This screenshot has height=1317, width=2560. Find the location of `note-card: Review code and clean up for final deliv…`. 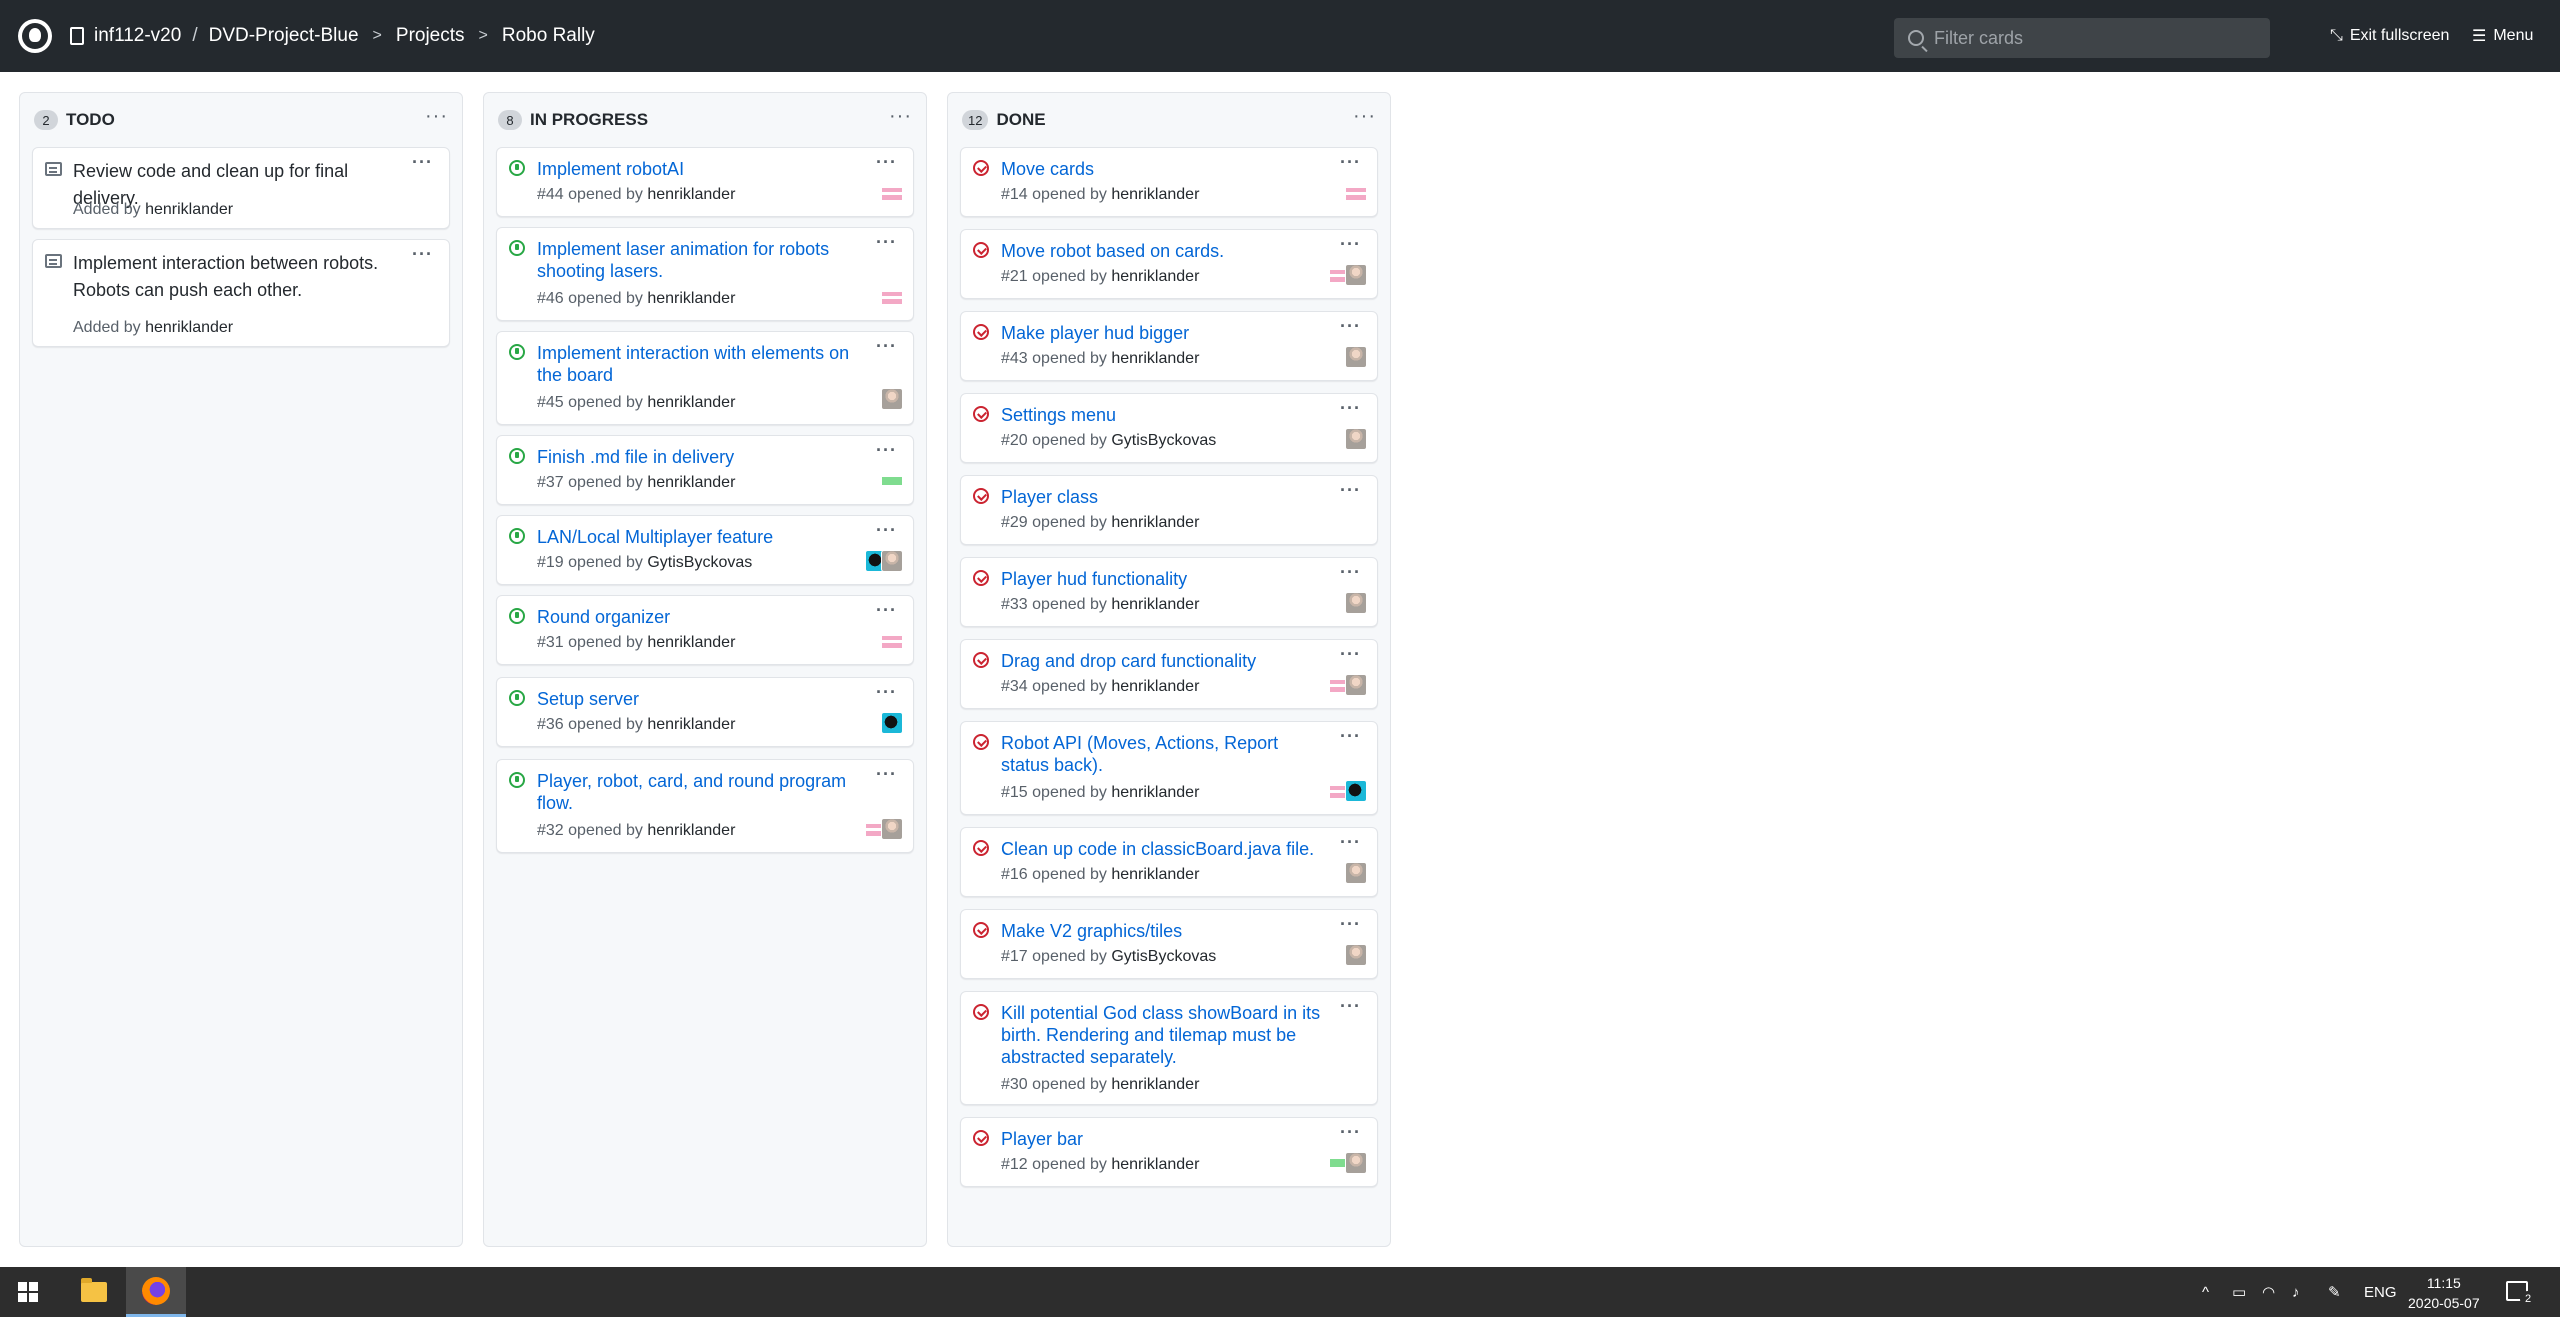

note-card: Review code and clean up for final deliv… is located at coordinates (241, 188).